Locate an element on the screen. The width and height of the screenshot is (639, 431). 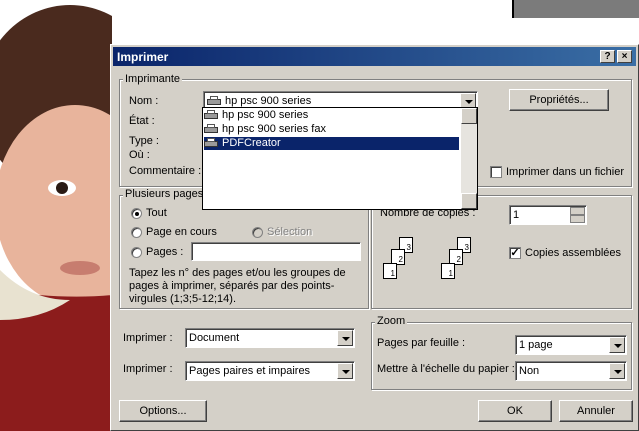
radio-all-label: Tout is located at coordinates (156, 213).